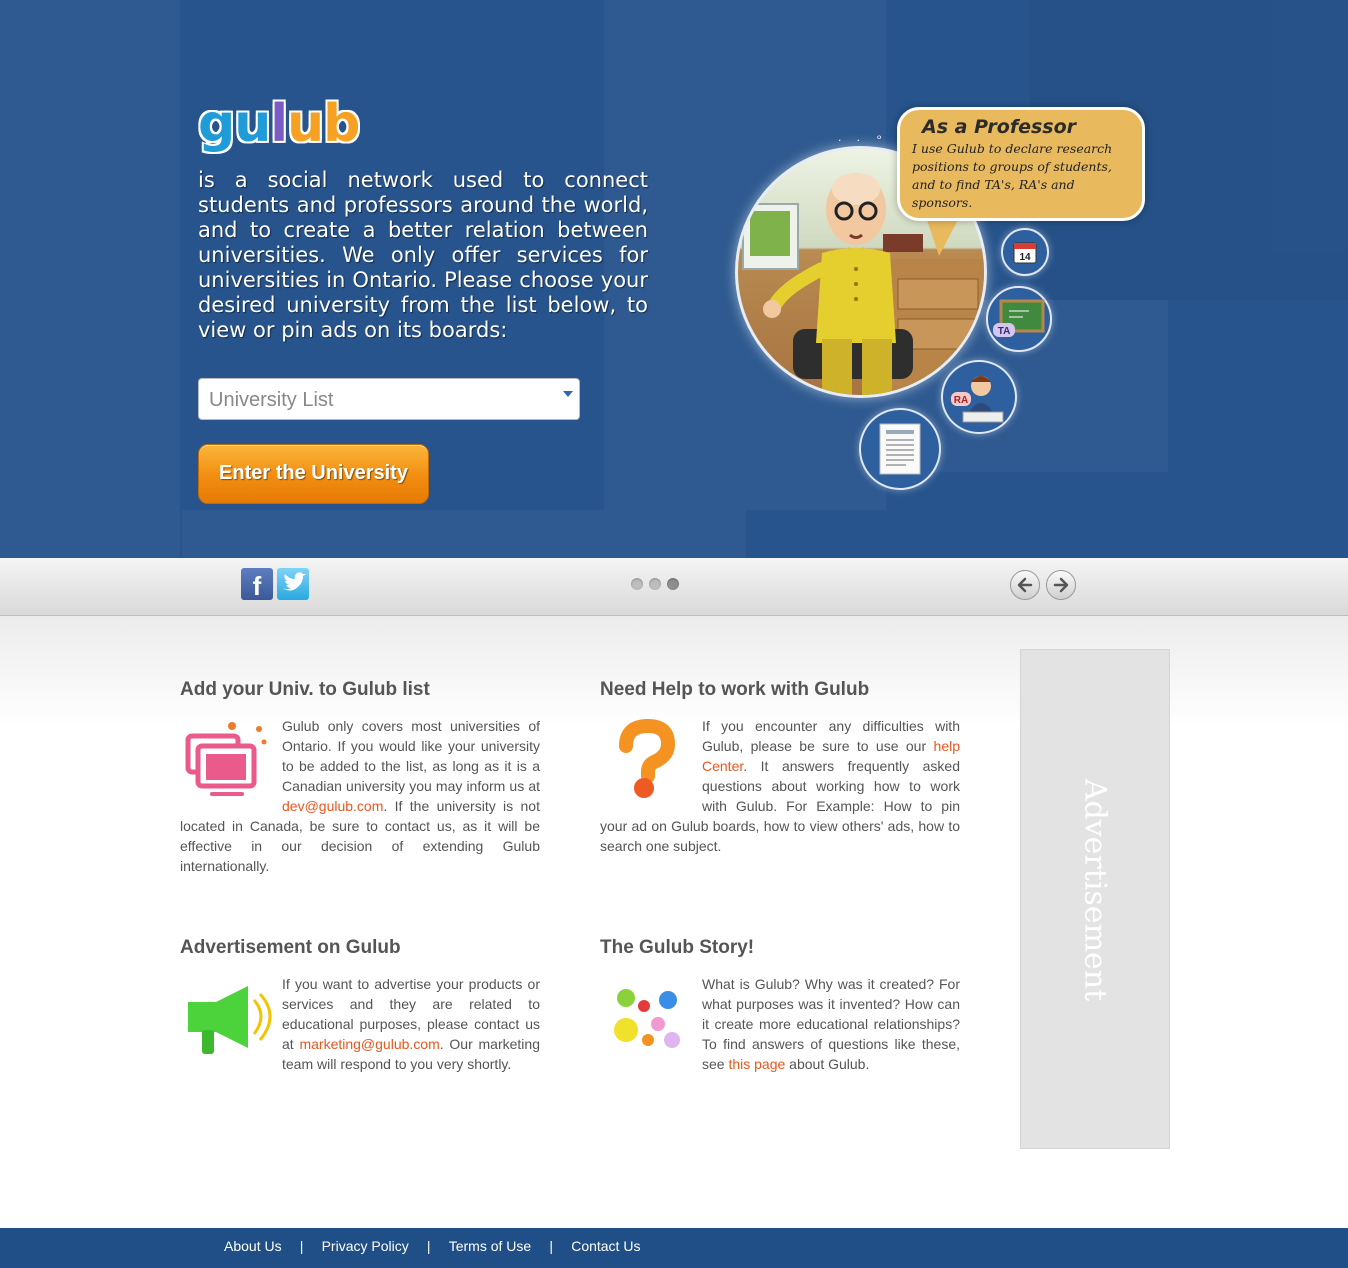 The image size is (1348, 1268). Describe the element at coordinates (647, 1018) in the screenshot. I see `colorful-dots-icon` at that location.